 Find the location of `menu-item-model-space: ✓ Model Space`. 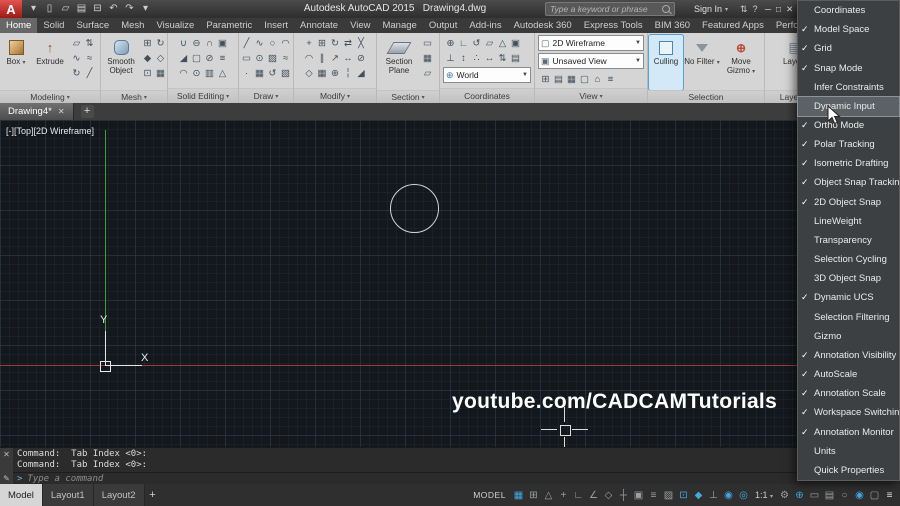

menu-item-model-space: ✓ Model Space is located at coordinates (848, 29).